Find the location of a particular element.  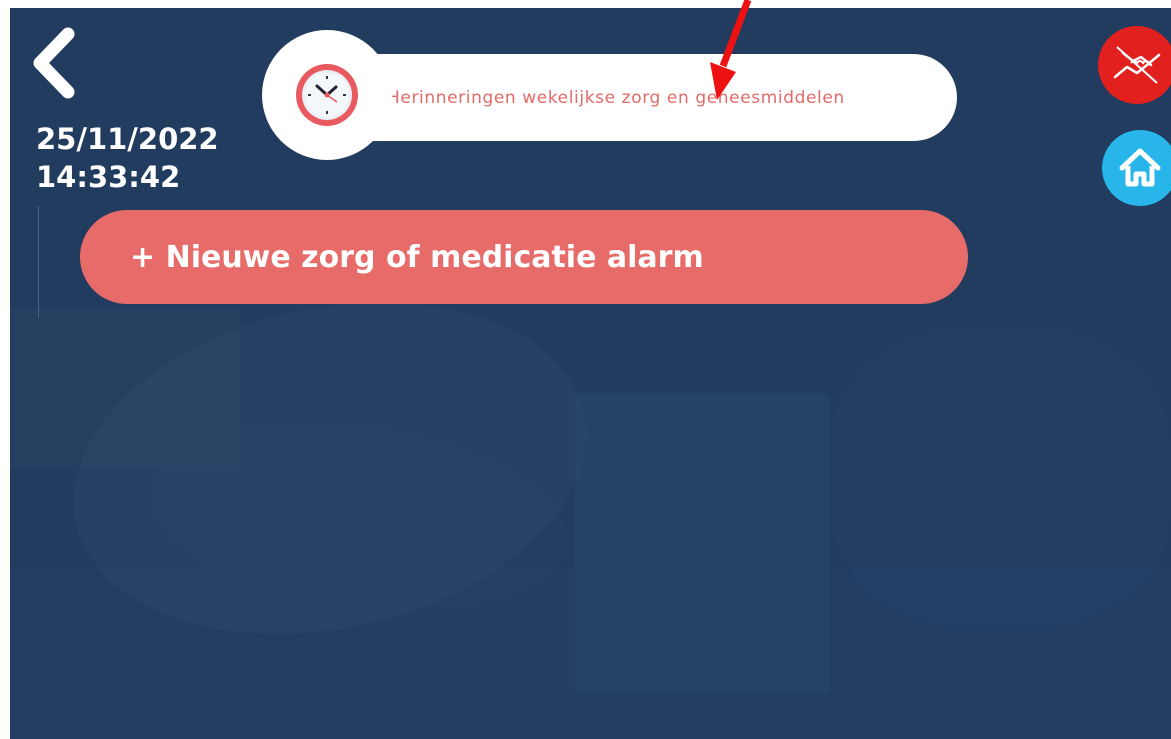

current-time: 14:33:42 is located at coordinates (108, 177).